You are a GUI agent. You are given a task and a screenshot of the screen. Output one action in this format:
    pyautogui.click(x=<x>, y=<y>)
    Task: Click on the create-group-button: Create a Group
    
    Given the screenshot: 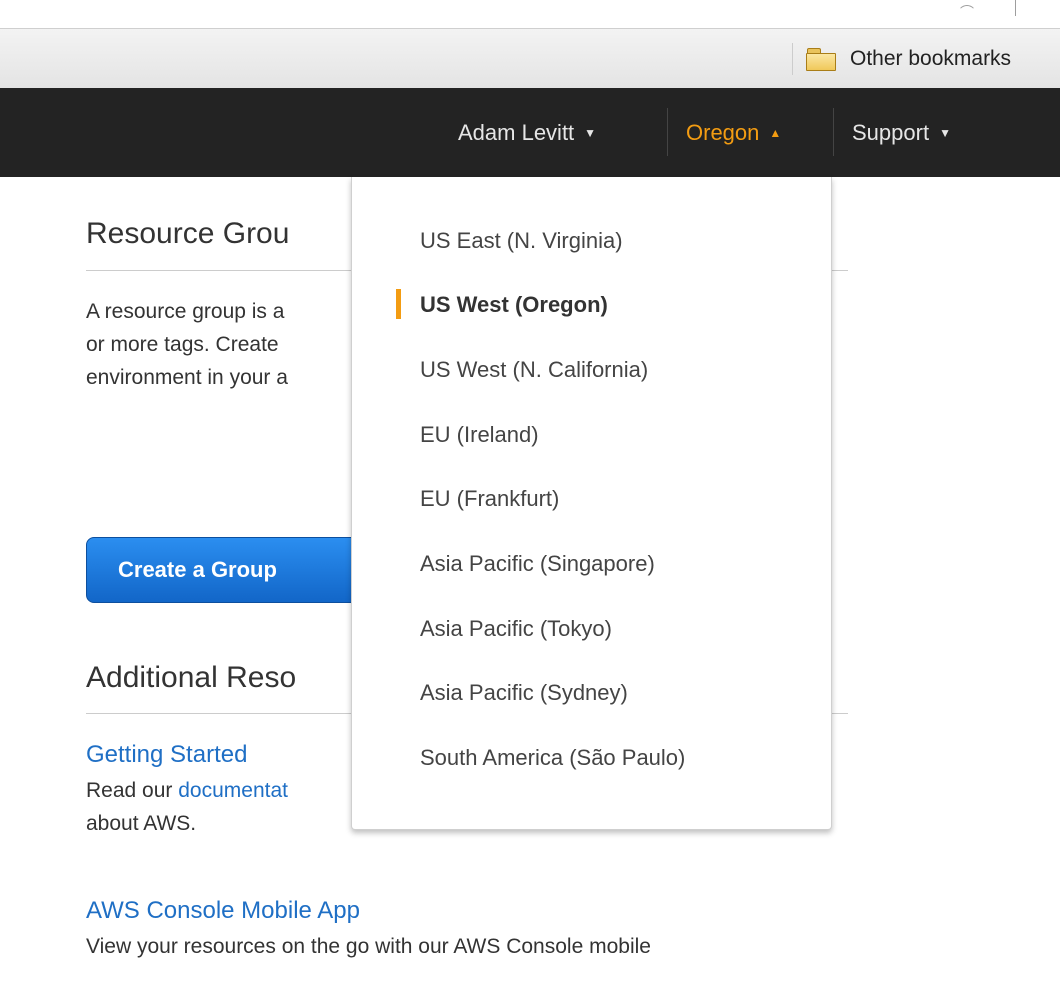 What is the action you would take?
    pyautogui.click(x=236, y=570)
    